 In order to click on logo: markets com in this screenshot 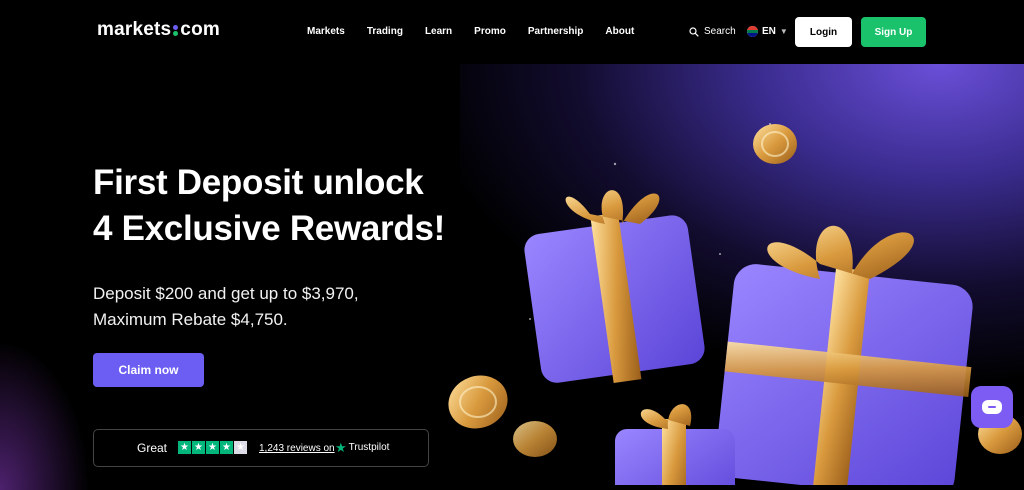, I will do `click(158, 30)`.